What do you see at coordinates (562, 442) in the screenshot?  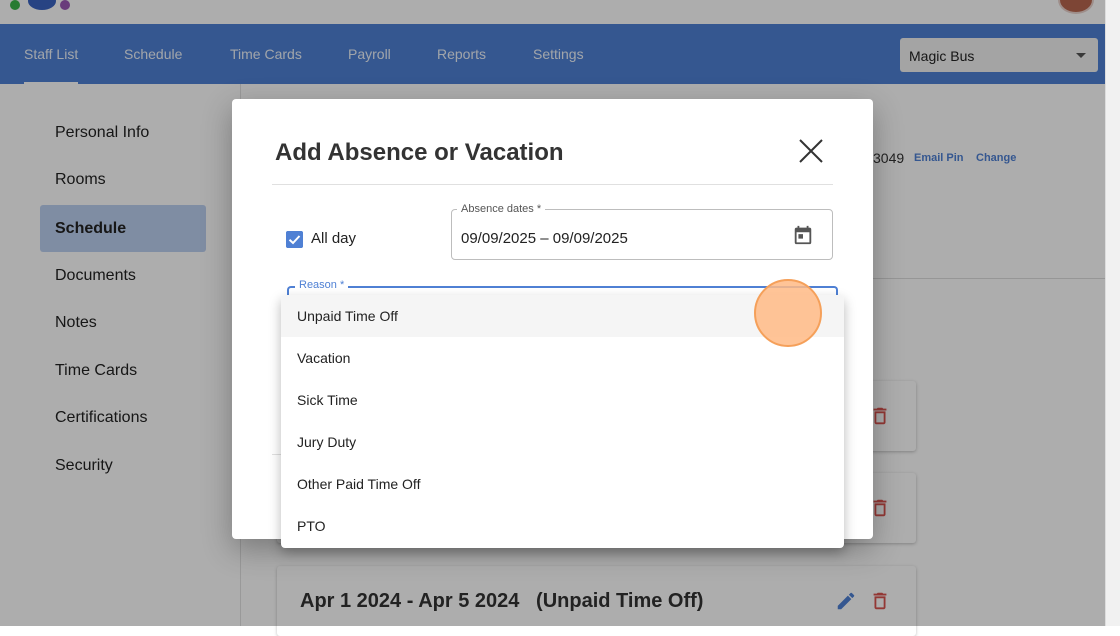 I see `reason-option-jury-duty: Jury Duty` at bounding box center [562, 442].